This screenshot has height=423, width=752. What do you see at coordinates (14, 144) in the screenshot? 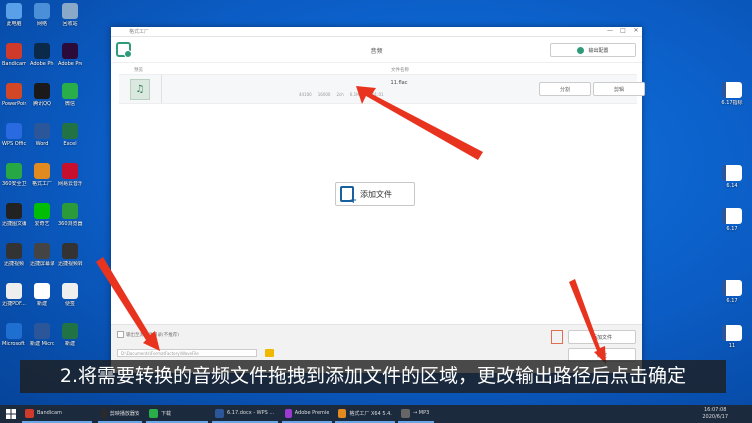
I see `desktop-icon-label: WPS Office` at bounding box center [14, 144].